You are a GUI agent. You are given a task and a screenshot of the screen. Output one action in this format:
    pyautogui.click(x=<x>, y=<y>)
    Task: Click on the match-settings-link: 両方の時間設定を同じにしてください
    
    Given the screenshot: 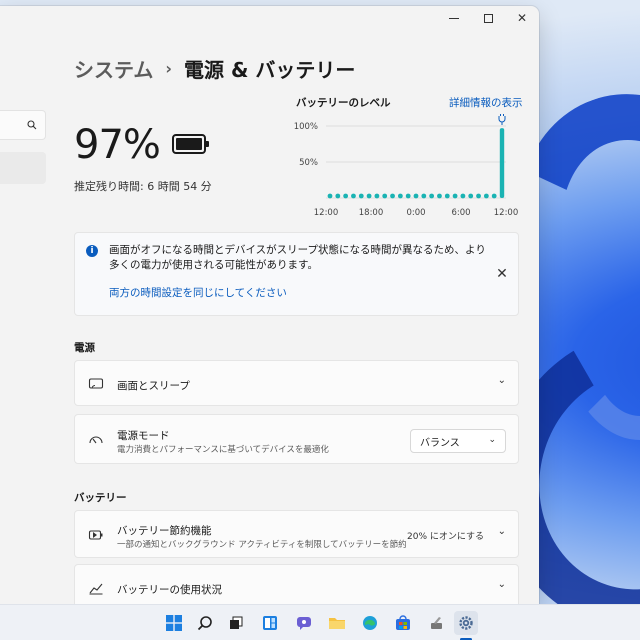 What is the action you would take?
    pyautogui.click(x=198, y=292)
    